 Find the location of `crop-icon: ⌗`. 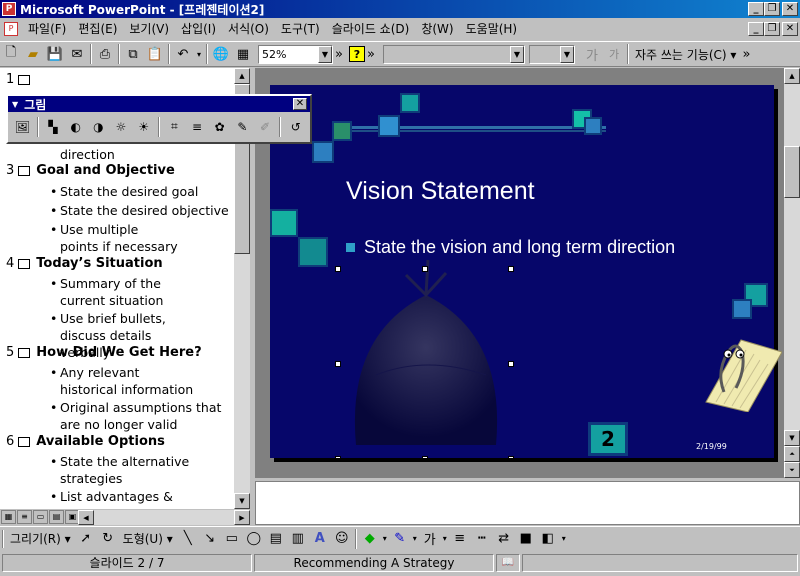

crop-icon: ⌗ is located at coordinates (174, 126).